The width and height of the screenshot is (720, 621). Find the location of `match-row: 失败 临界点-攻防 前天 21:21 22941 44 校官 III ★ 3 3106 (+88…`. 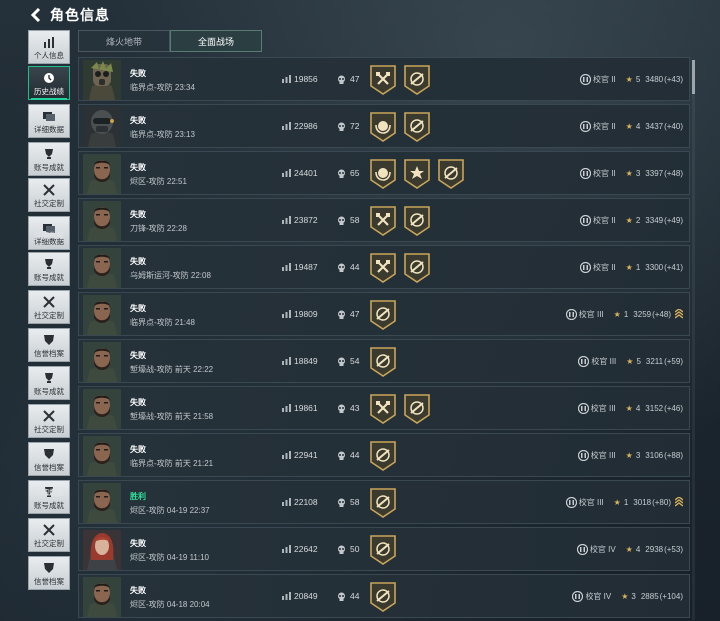

match-row: 失败 临界点-攻防 前天 21:21 22941 44 校官 III ★ 3 3106 (+88… is located at coordinates (384, 455).